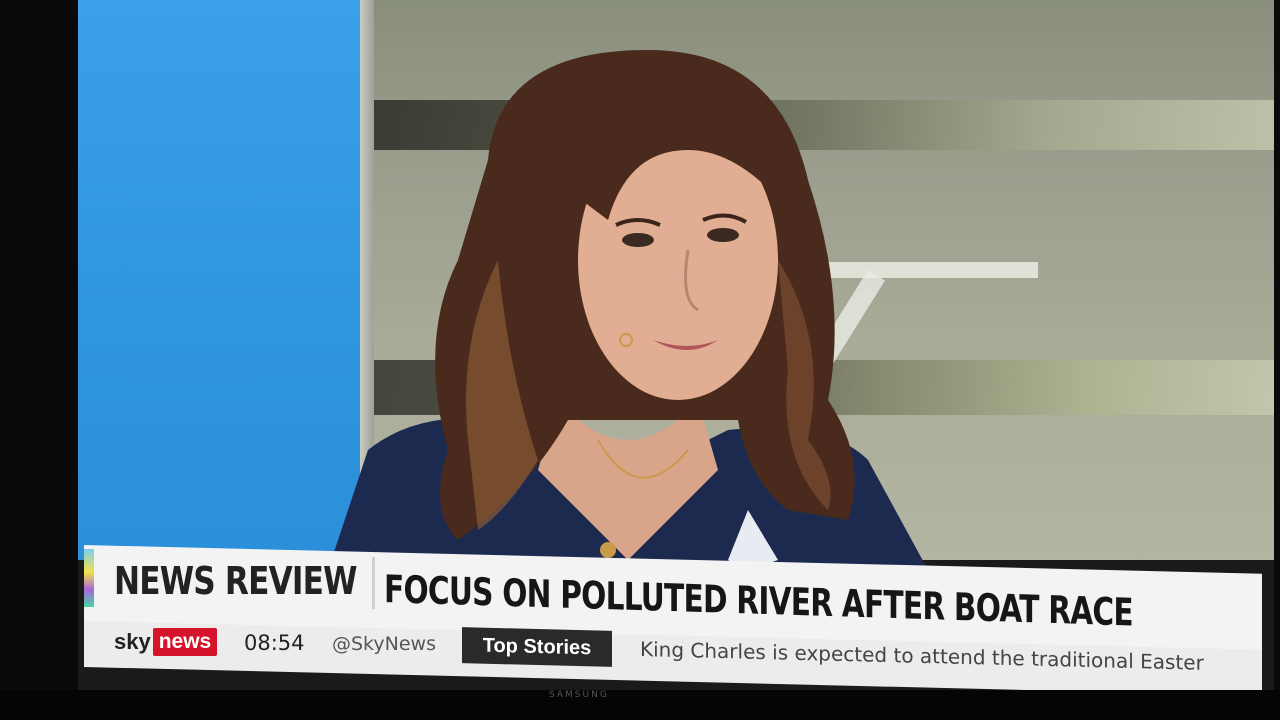 This screenshot has height=720, width=1280. I want to click on segment-tag: Top Stories, so click(537, 647).